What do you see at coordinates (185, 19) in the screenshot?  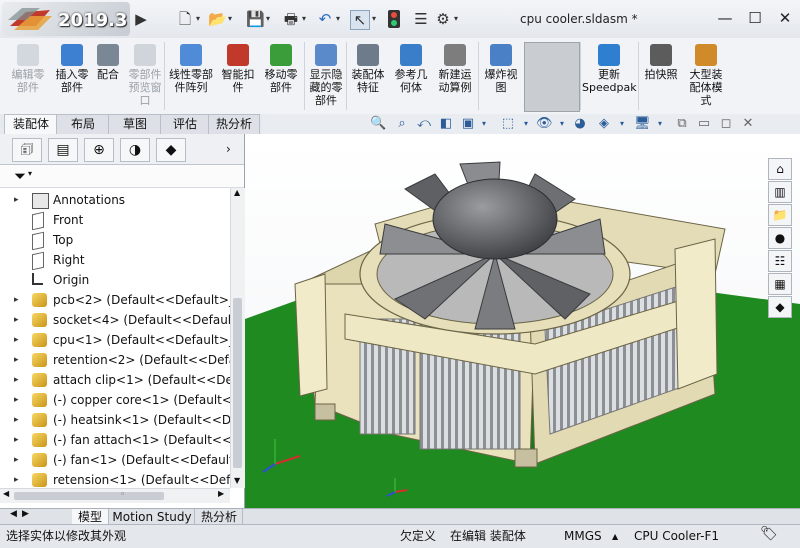 I see `new-document-icon: 🗋` at bounding box center [185, 19].